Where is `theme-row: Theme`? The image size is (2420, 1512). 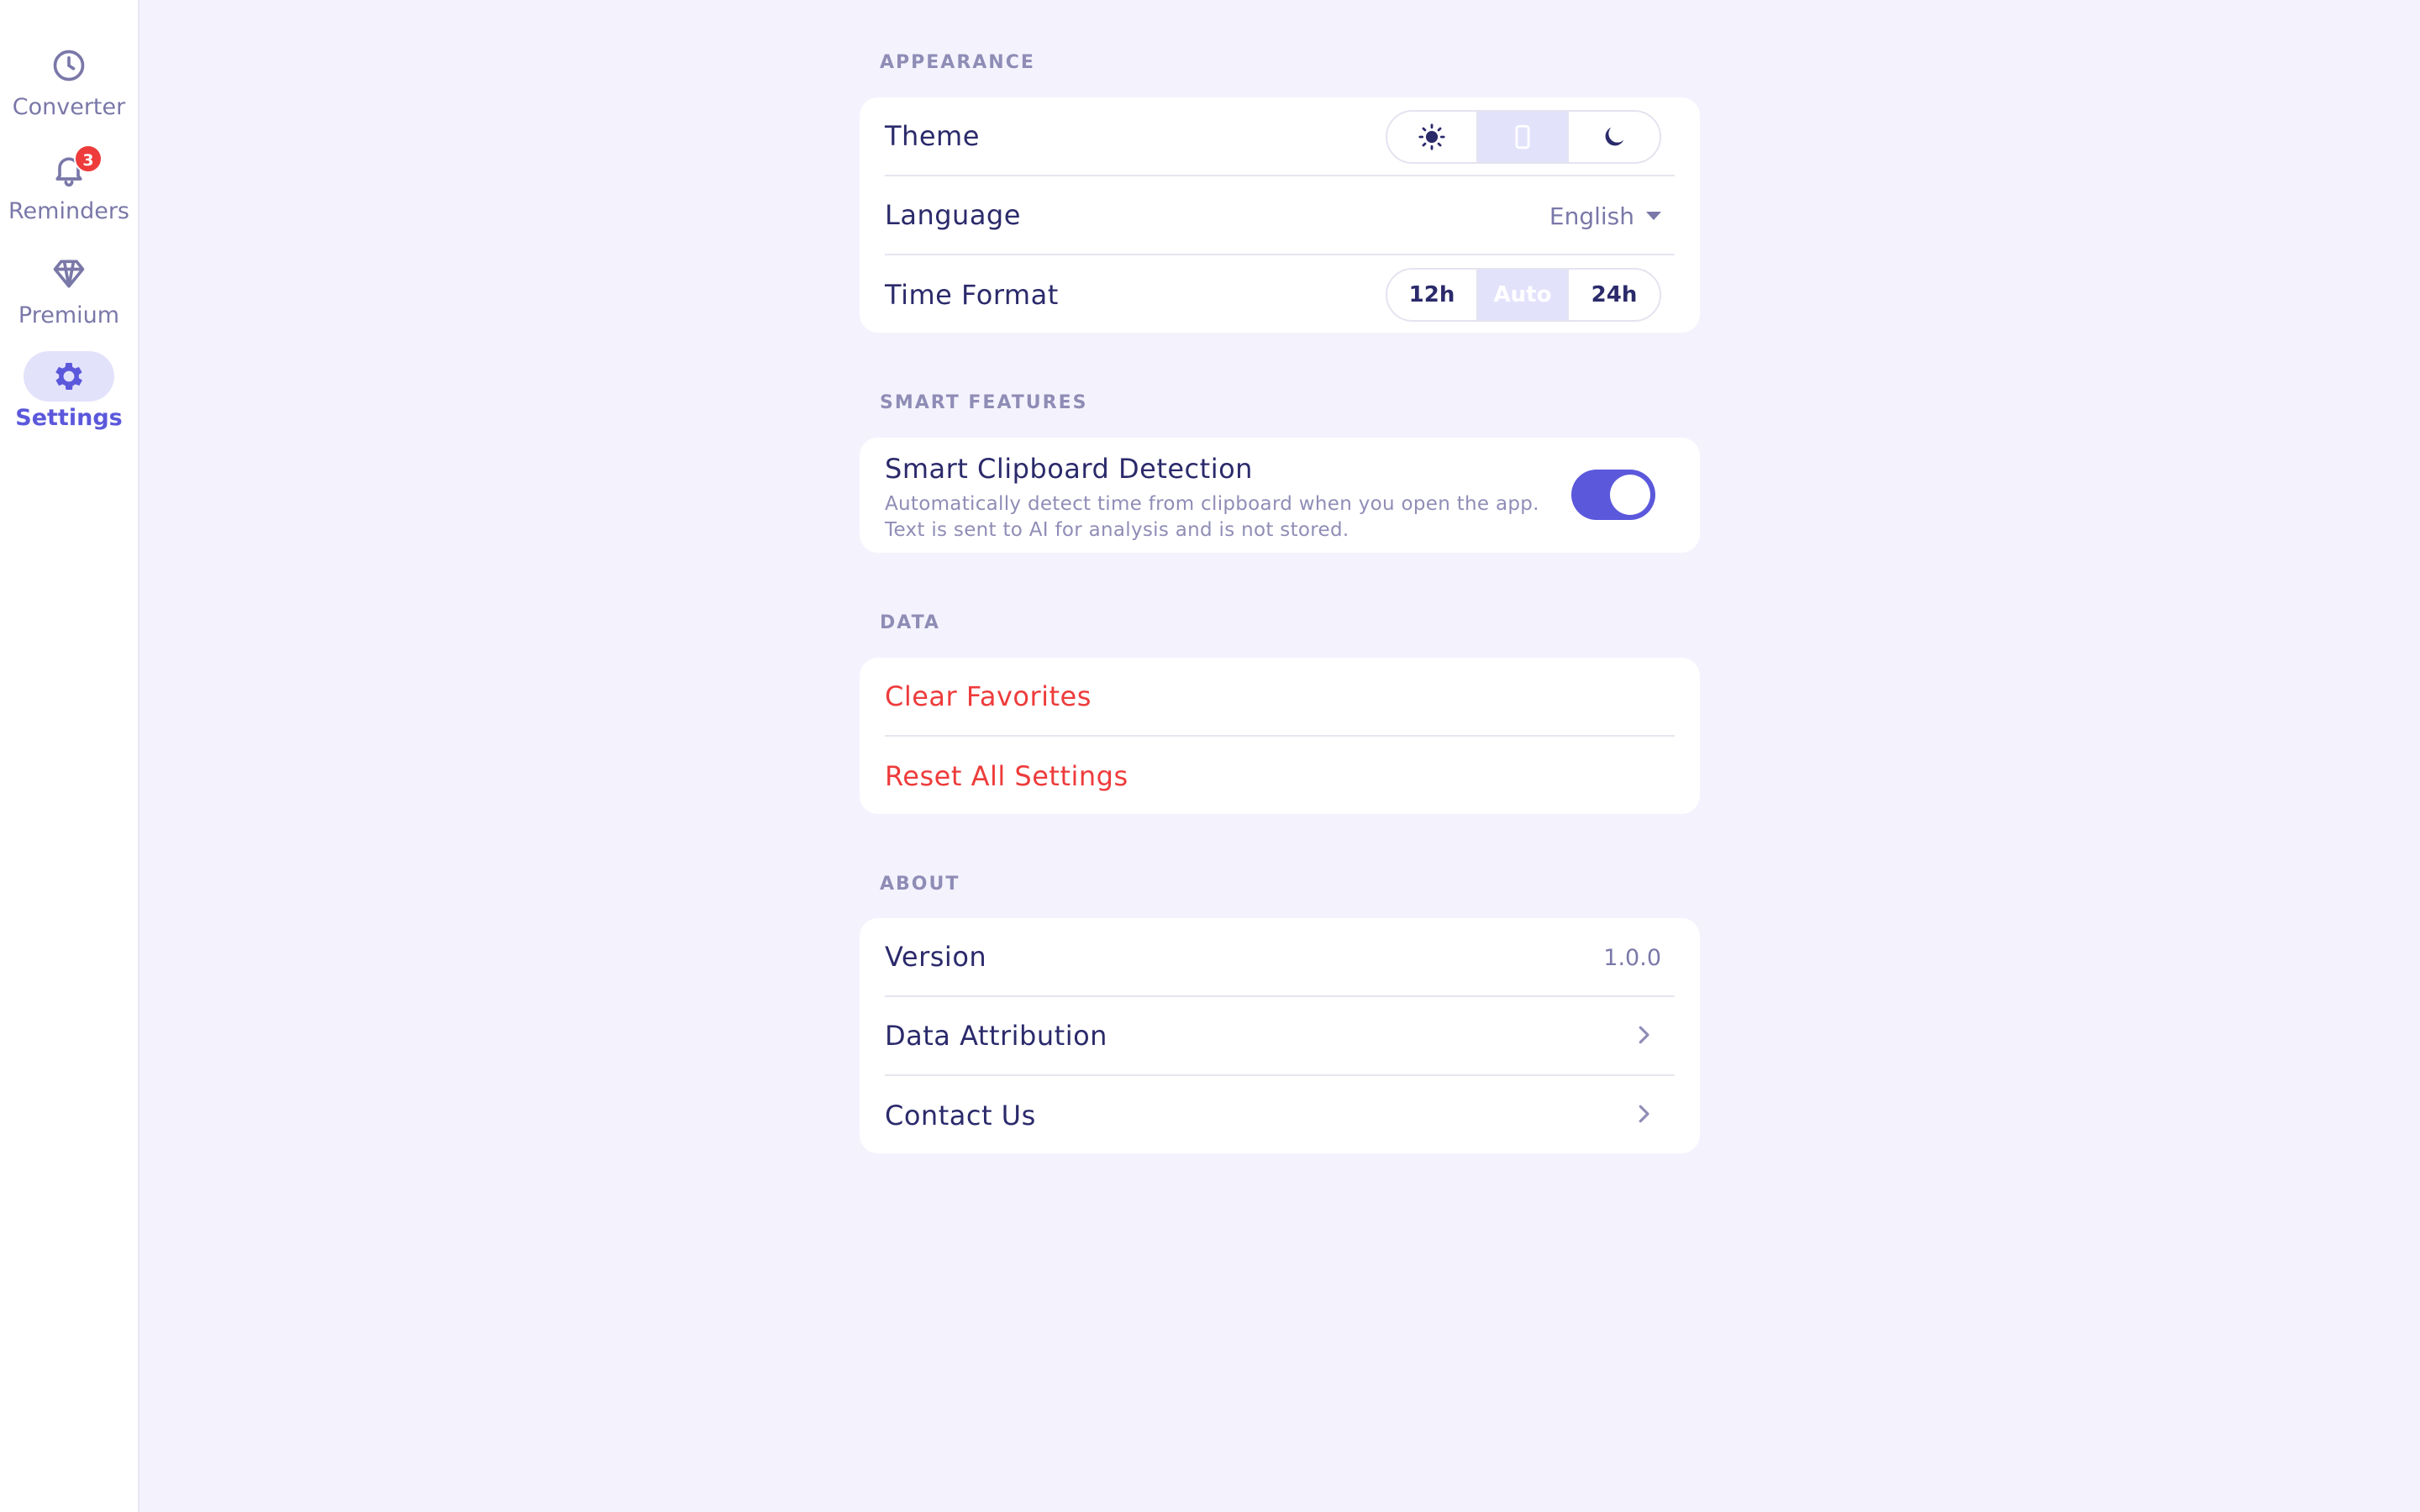
theme-row: Theme is located at coordinates (1280, 136).